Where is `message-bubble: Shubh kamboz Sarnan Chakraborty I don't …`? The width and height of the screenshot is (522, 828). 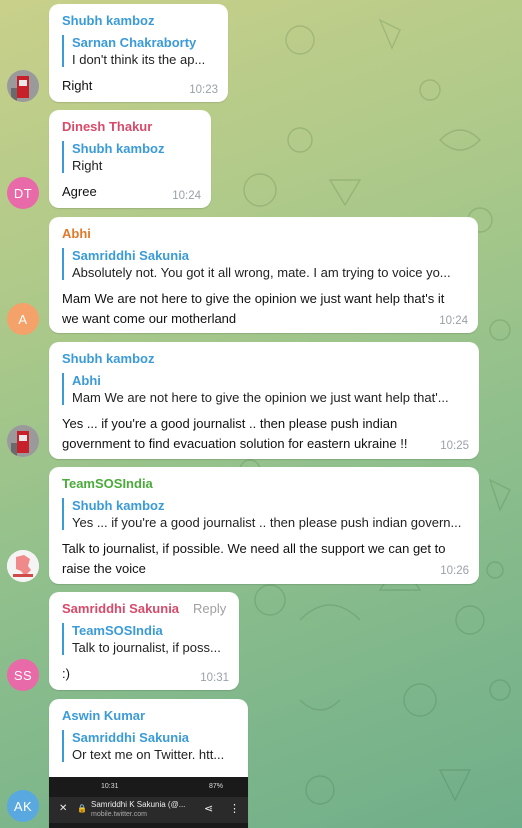 message-bubble: Shubh kamboz Sarnan Chakraborty I don't … is located at coordinates (138, 53).